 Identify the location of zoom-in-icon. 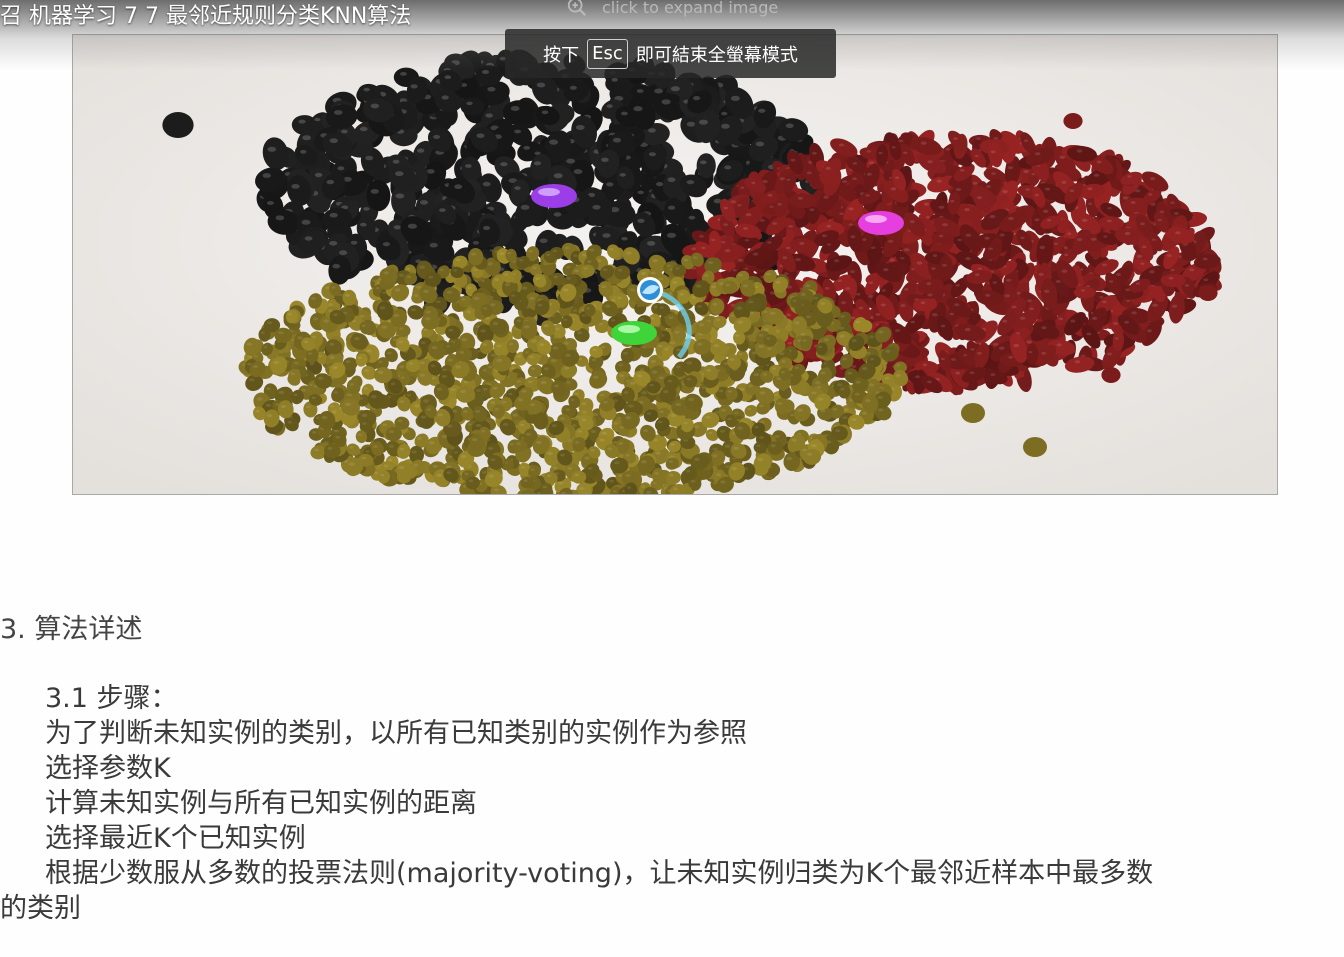
(577, 8).